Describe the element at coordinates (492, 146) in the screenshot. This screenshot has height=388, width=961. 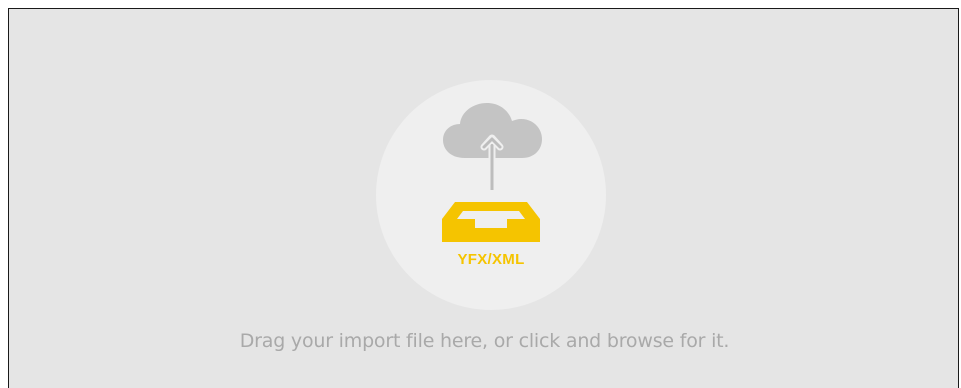
I see `cloud-upload-icon` at that location.